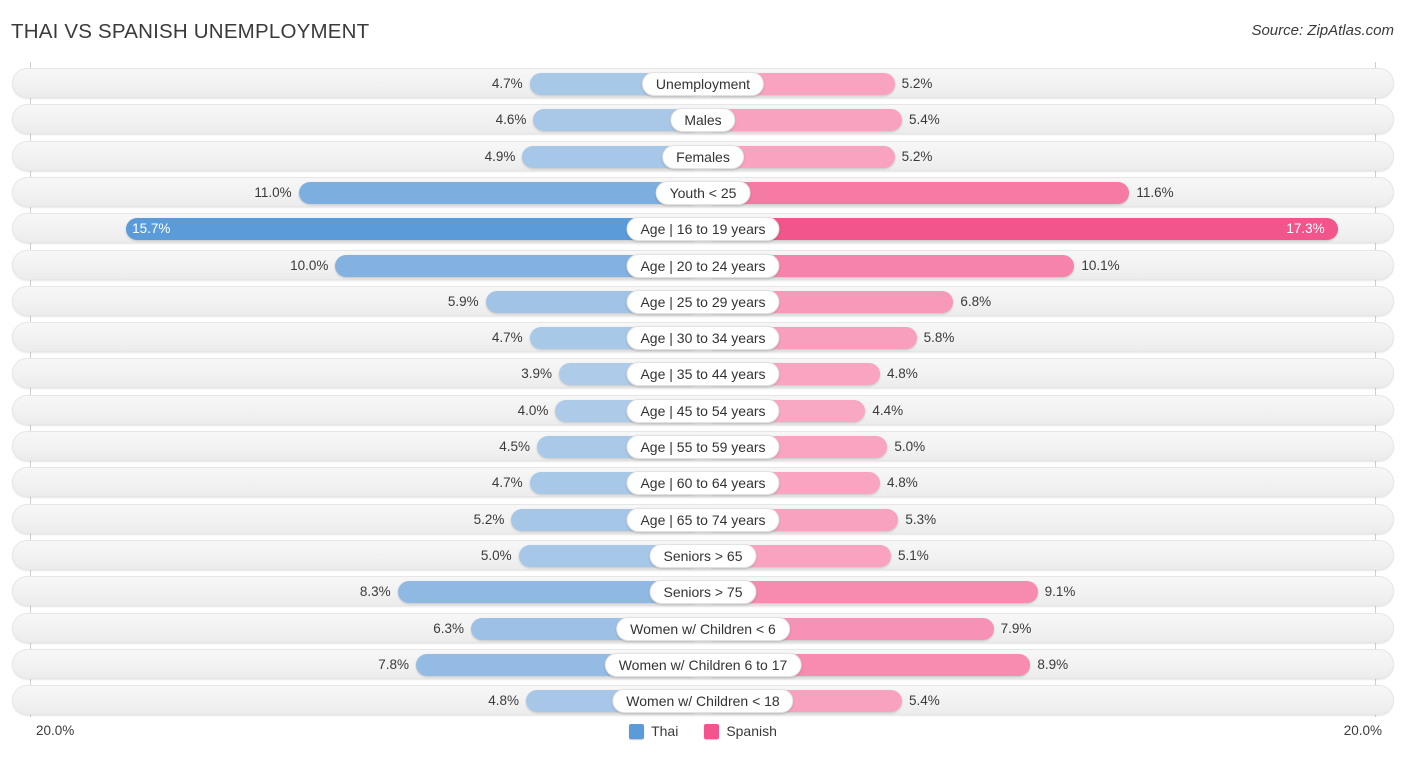 The height and width of the screenshot is (757, 1406). I want to click on table-row: 4.9% 5.2% Females, so click(703, 155).